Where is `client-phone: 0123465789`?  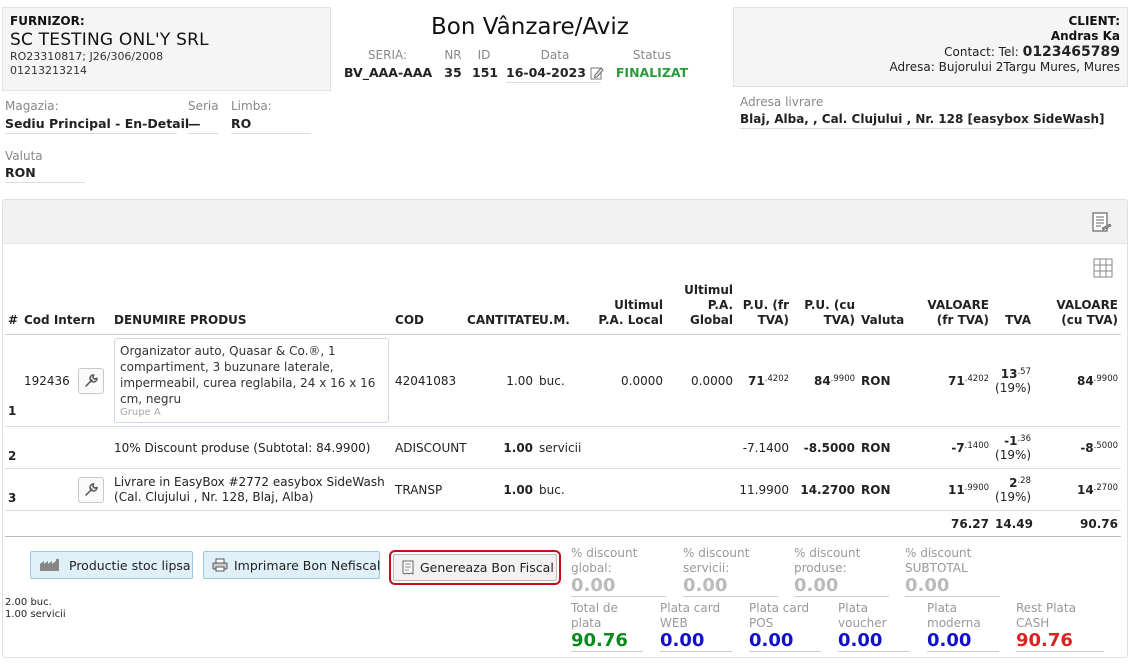
client-phone: 0123465789 is located at coordinates (1071, 52).